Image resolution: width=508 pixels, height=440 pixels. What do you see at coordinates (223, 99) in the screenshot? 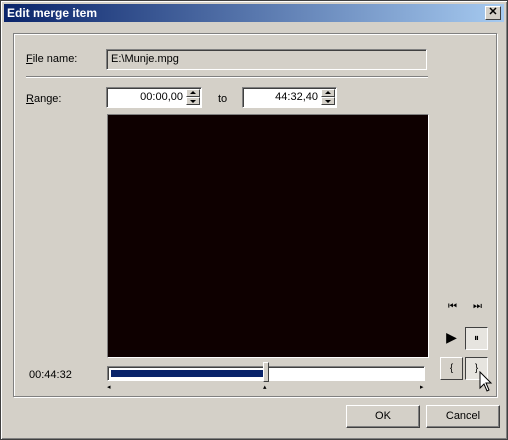
I see `range-to-label: to` at bounding box center [223, 99].